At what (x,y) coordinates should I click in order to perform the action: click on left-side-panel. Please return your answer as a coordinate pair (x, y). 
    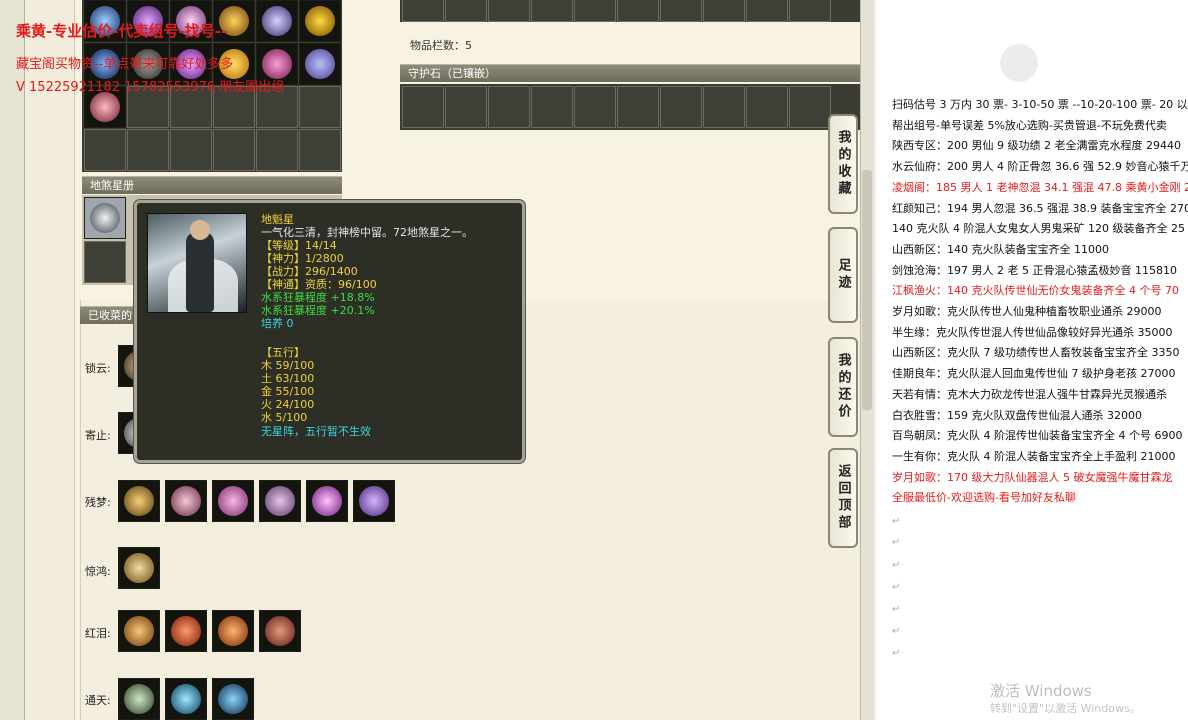
    Looking at the image, I should click on (51, 360).